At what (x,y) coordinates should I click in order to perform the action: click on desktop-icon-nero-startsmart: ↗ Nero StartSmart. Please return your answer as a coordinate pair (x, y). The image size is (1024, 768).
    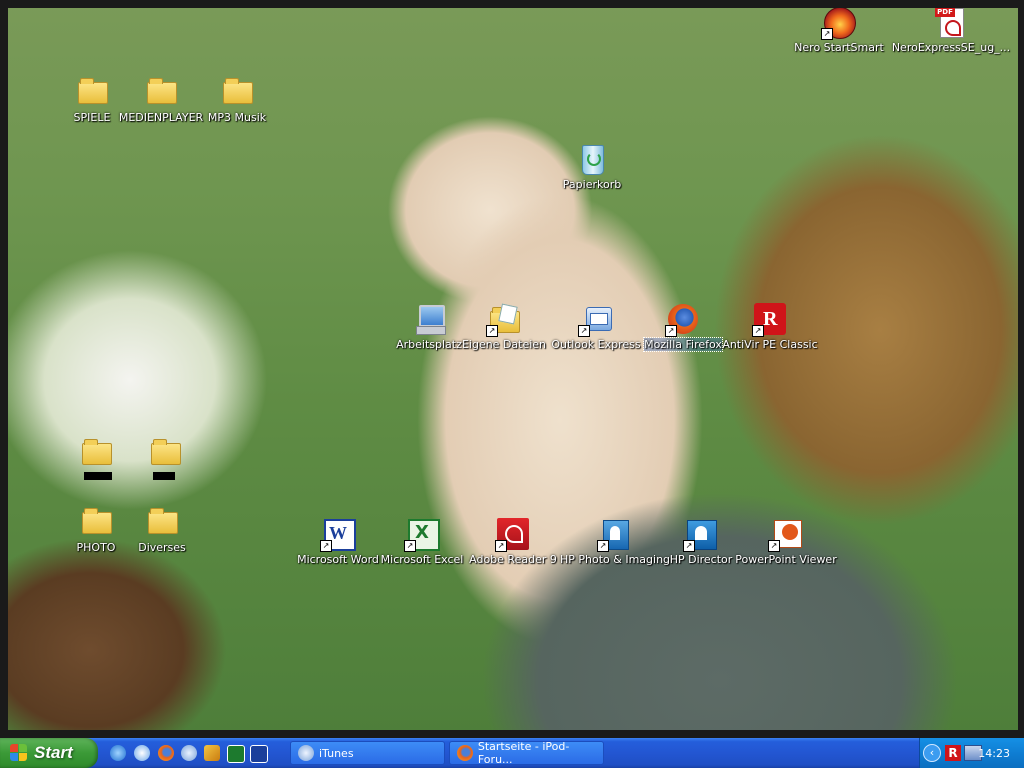
    Looking at the image, I should click on (839, 30).